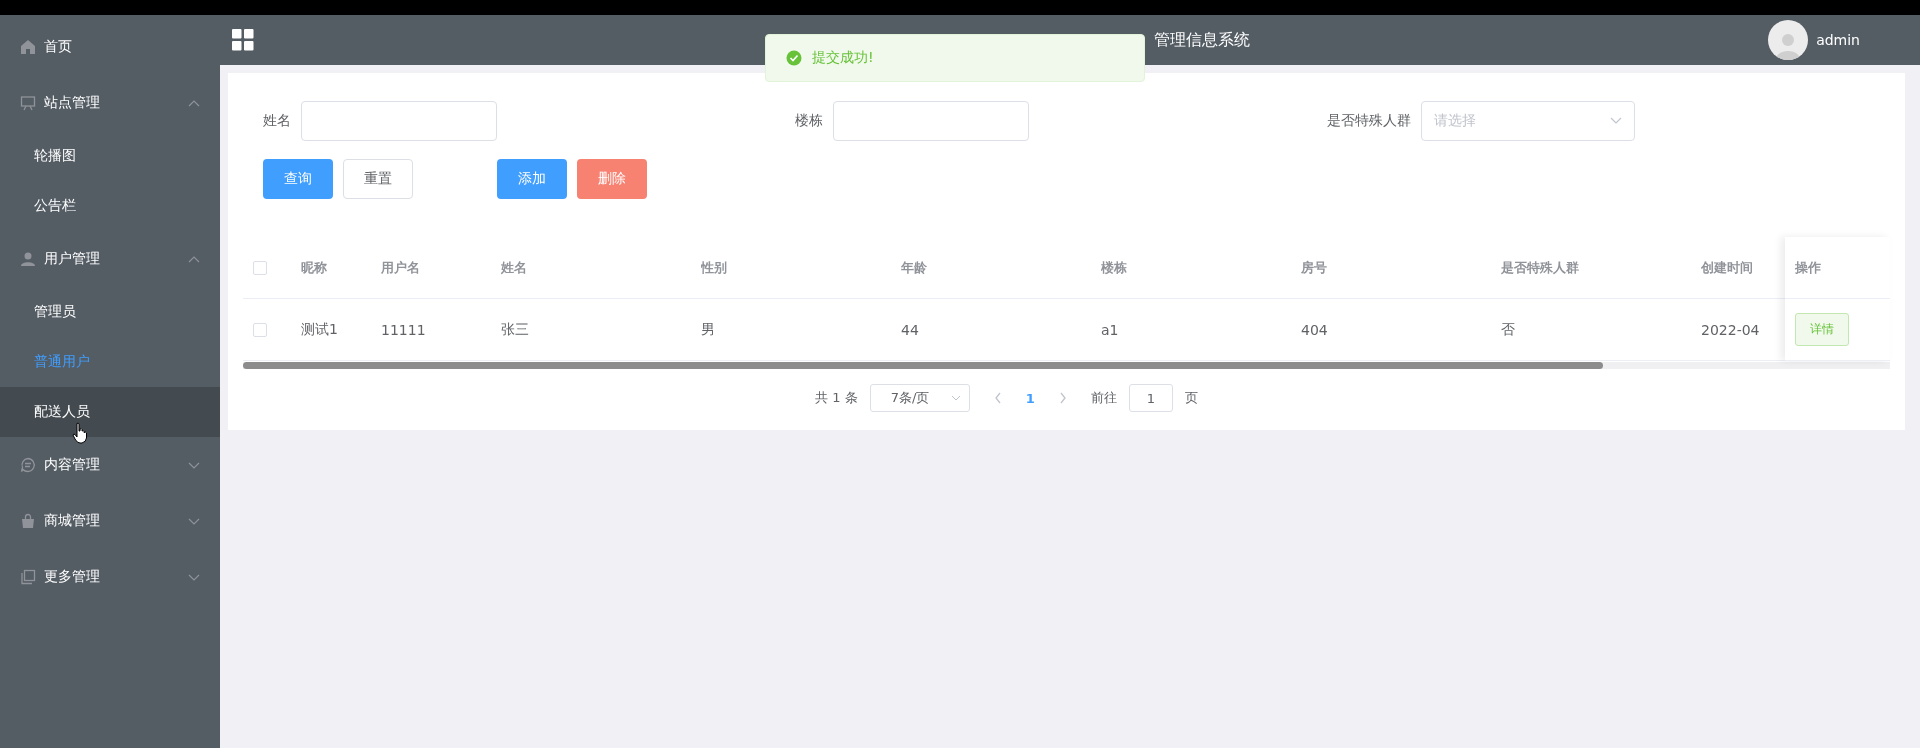 This screenshot has width=1920, height=748. Describe the element at coordinates (1202, 40) in the screenshot. I see `window-title: 管理信息系统` at that location.